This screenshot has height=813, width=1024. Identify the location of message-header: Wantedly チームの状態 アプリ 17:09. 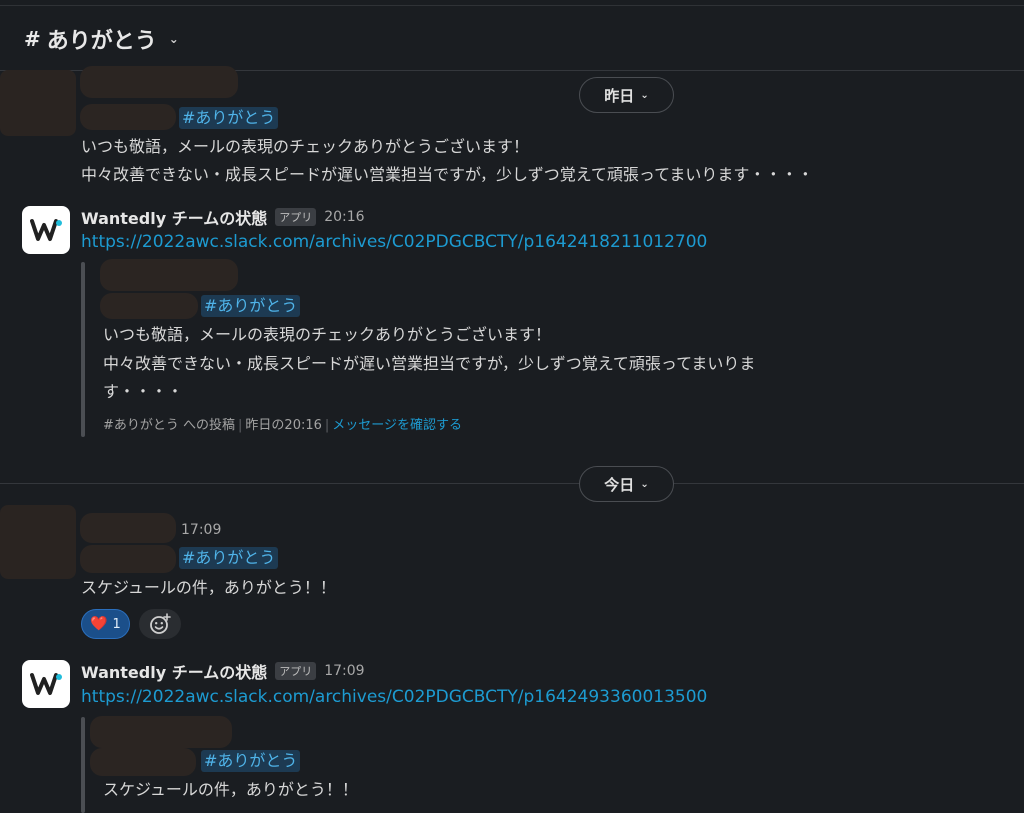
(223, 671).